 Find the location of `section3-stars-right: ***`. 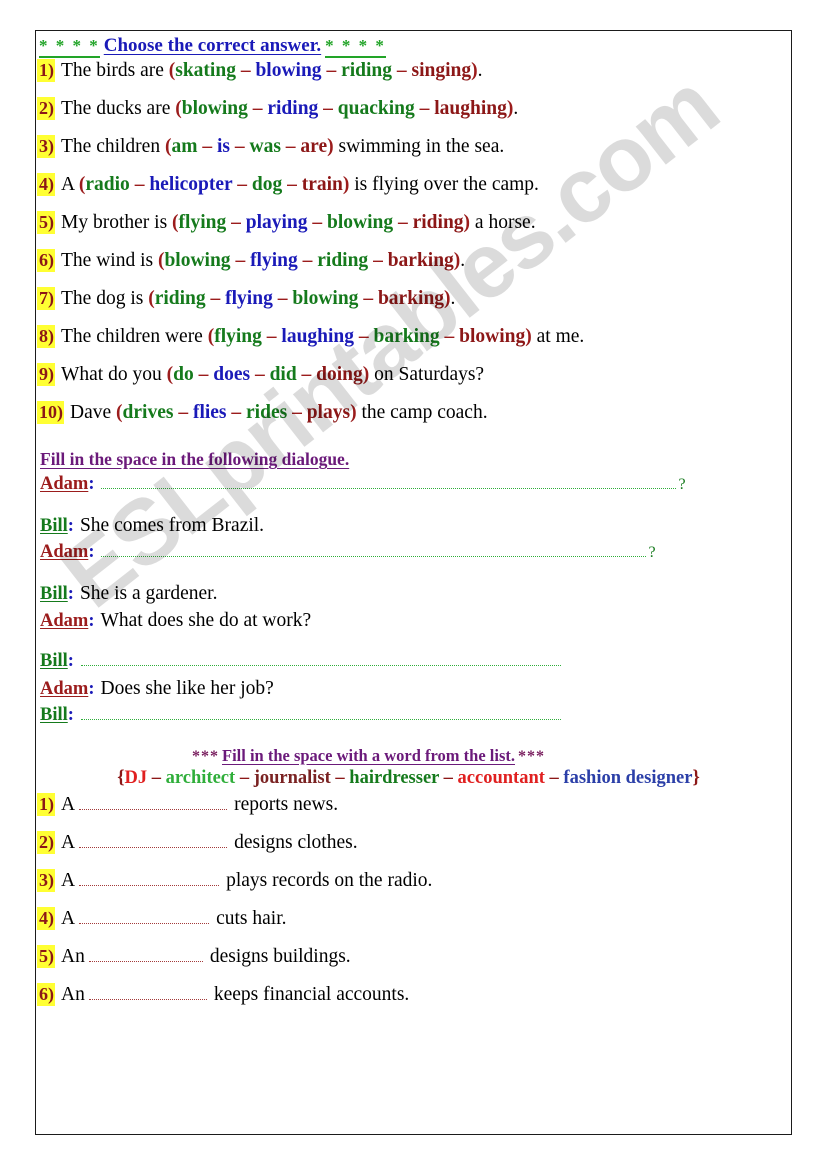

section3-stars-right: *** is located at coordinates (531, 756).